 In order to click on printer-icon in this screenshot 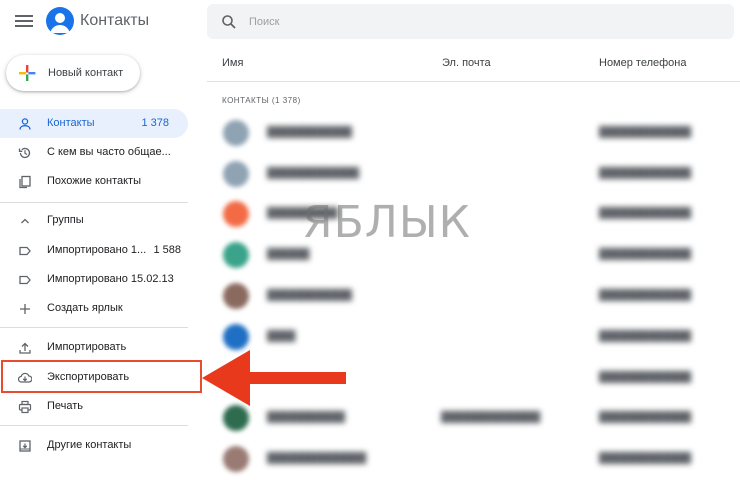, I will do `click(25, 407)`.